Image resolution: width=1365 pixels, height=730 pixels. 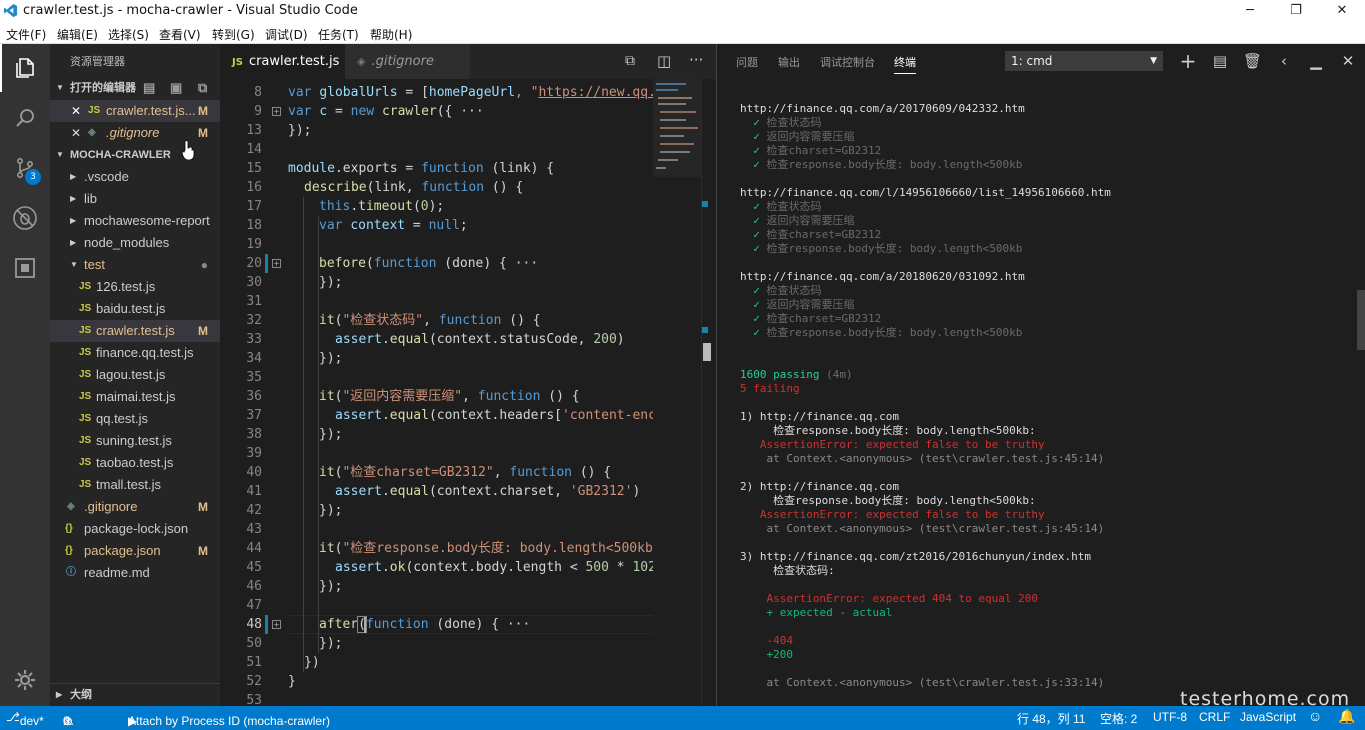 I want to click on terminal-select: 1: cmd ▼, so click(x=1084, y=61).